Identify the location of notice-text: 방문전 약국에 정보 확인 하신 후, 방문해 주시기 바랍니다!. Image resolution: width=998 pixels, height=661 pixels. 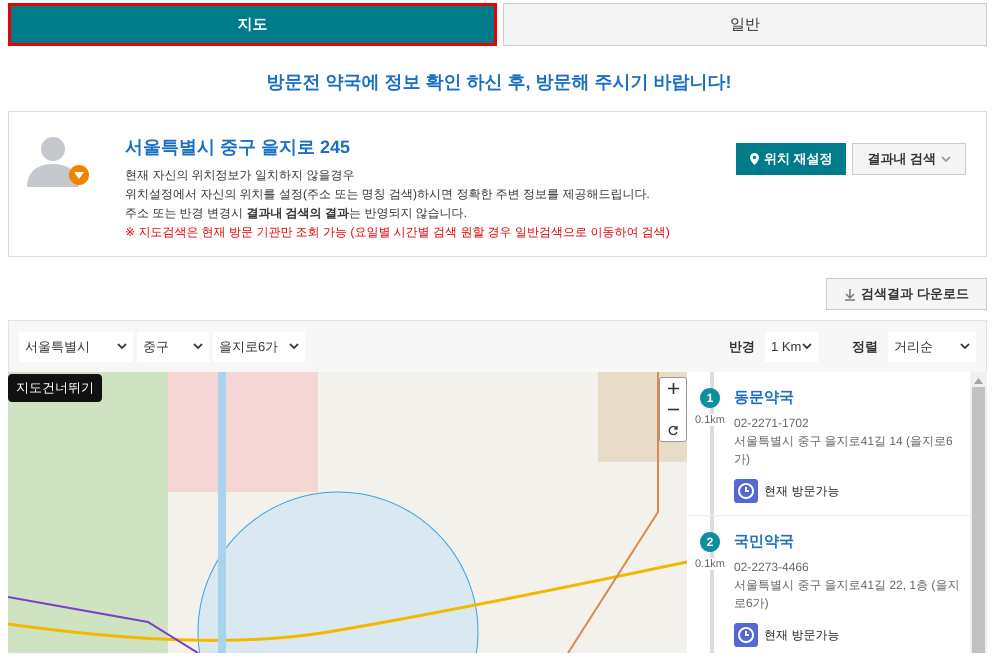
(499, 82).